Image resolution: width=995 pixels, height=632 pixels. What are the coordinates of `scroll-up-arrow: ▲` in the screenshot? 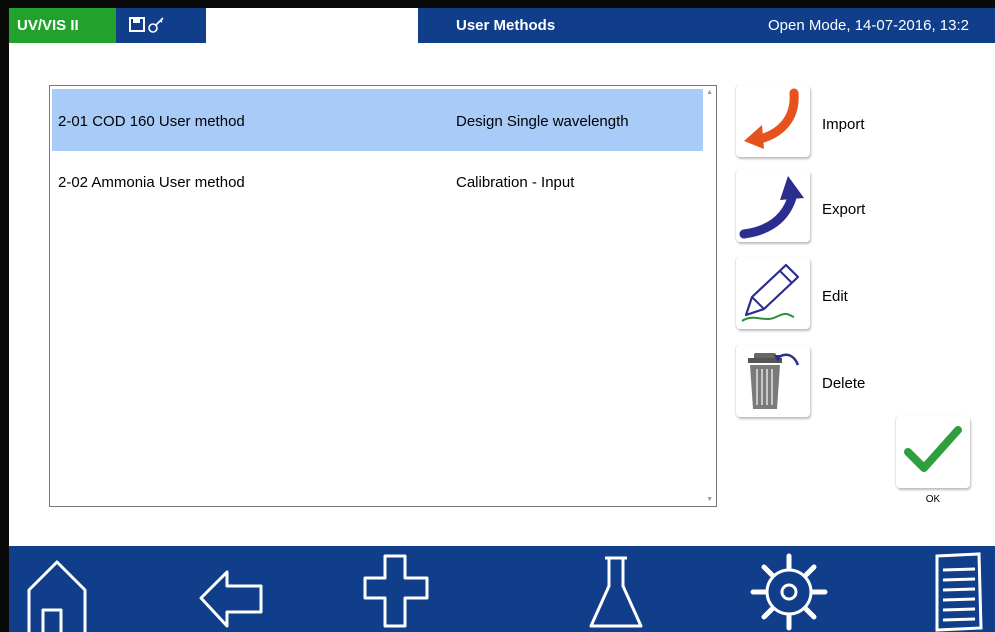 It's located at (709, 92).